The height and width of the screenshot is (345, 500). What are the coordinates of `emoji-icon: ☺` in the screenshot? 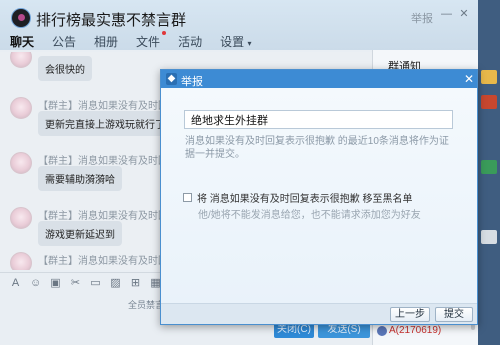 It's located at (35, 283).